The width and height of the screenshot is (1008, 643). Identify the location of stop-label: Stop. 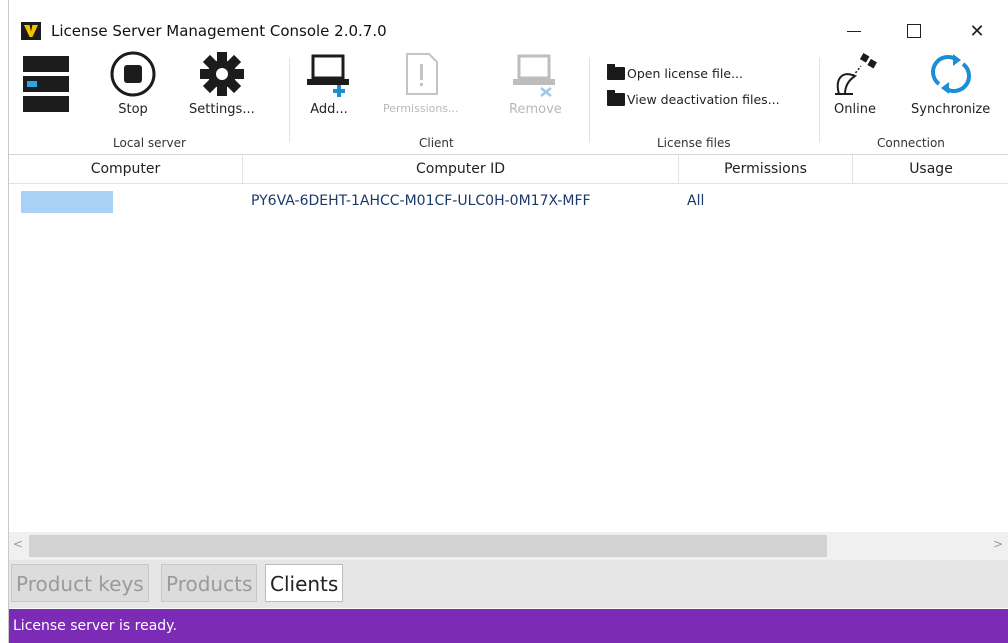
(133, 109).